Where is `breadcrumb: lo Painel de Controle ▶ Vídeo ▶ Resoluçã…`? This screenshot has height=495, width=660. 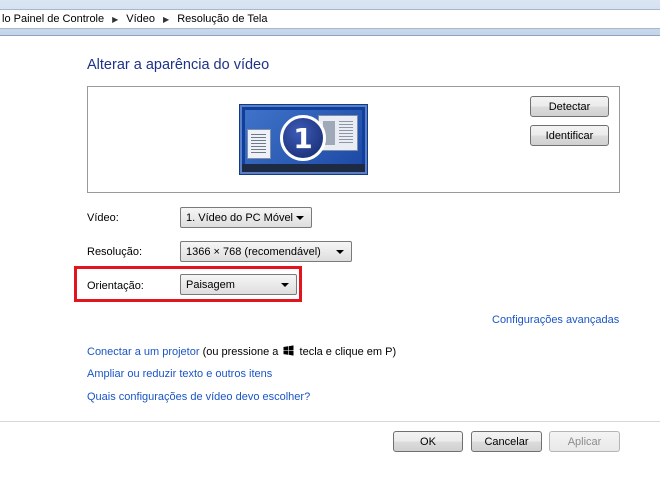
breadcrumb: lo Painel de Controle ▶ Vídeo ▶ Resoluçã… is located at coordinates (330, 19).